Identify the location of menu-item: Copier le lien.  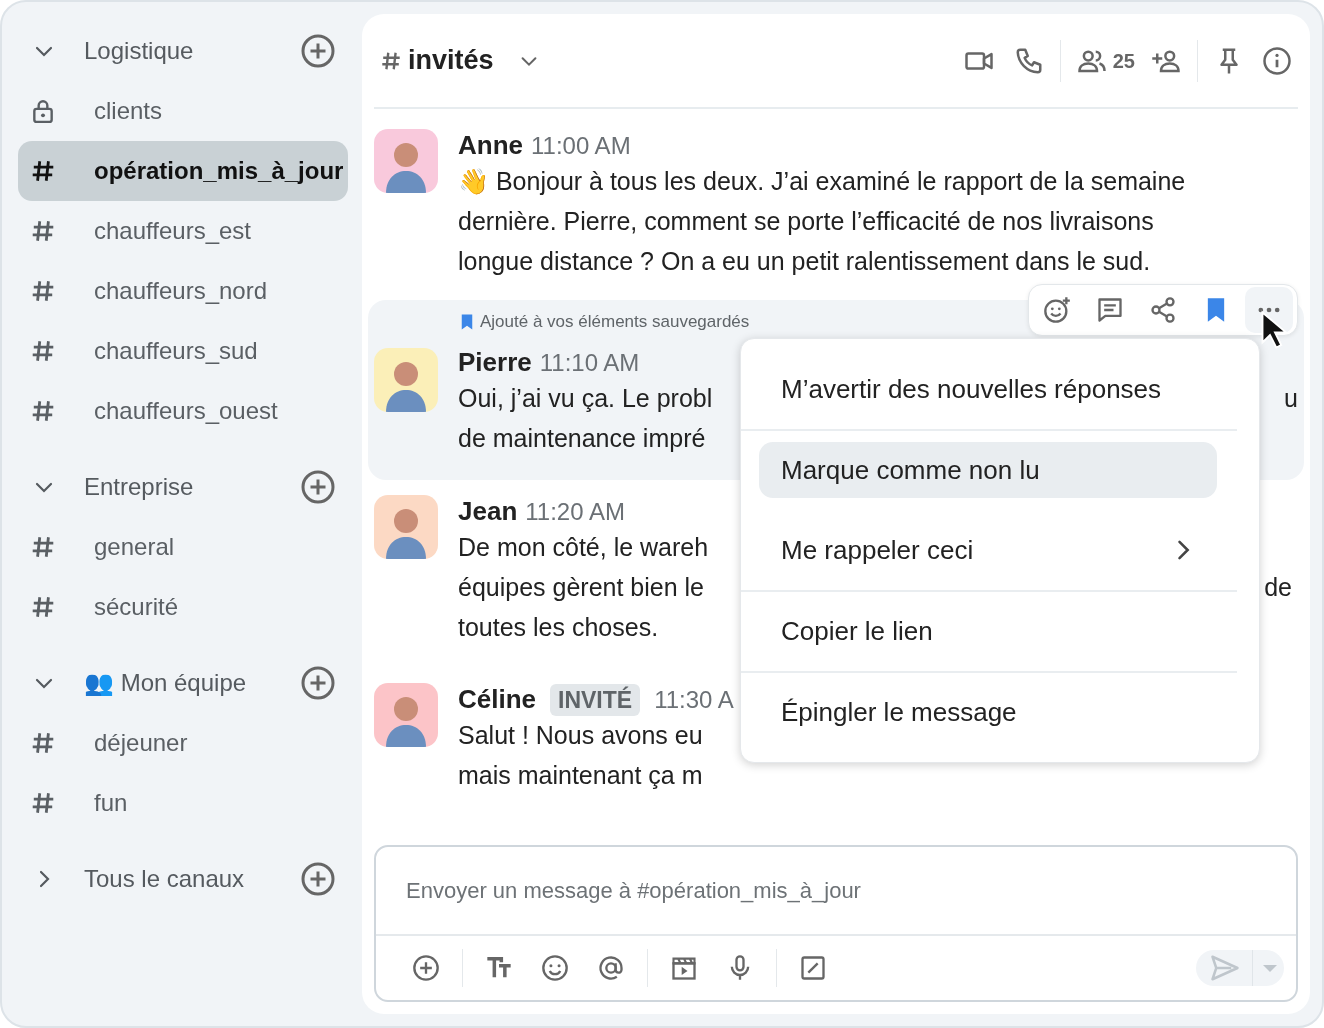
(988, 631).